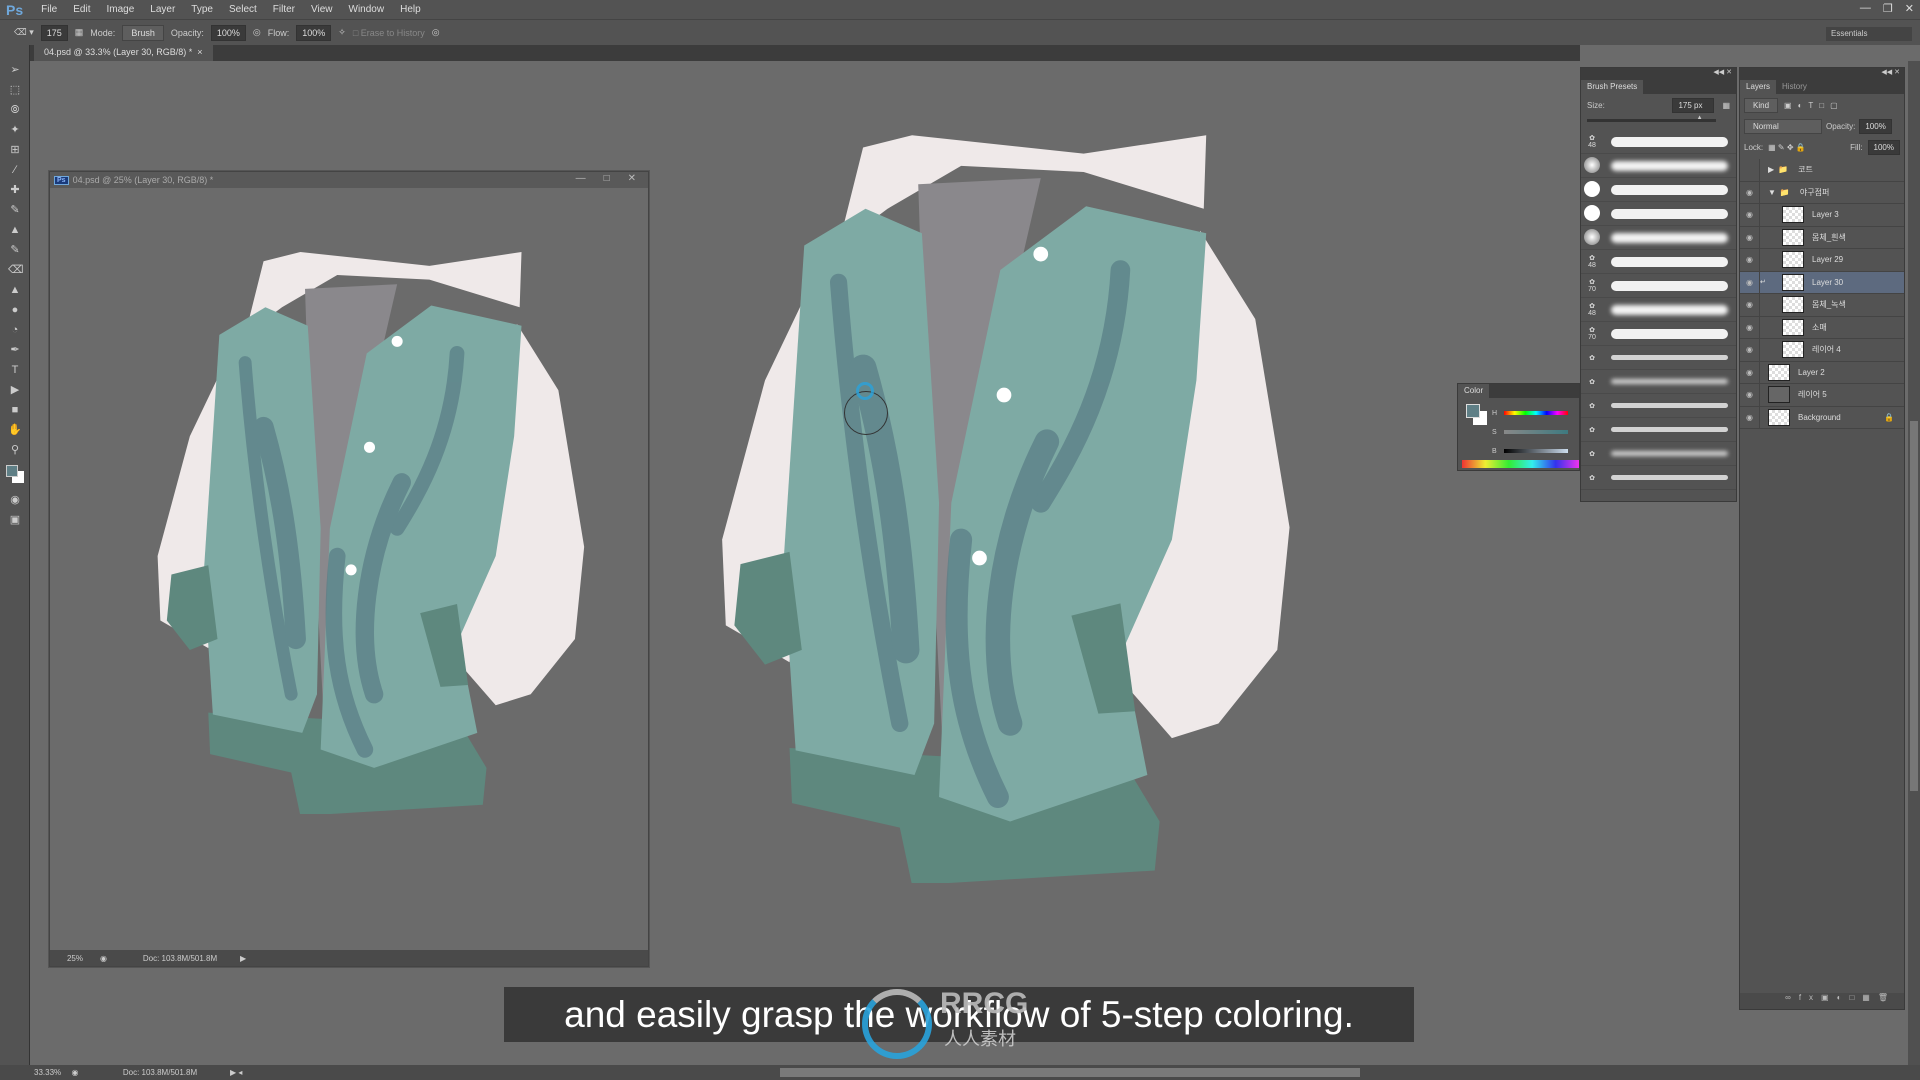 The width and height of the screenshot is (1920, 1080). I want to click on hue-slider, so click(1536, 413).